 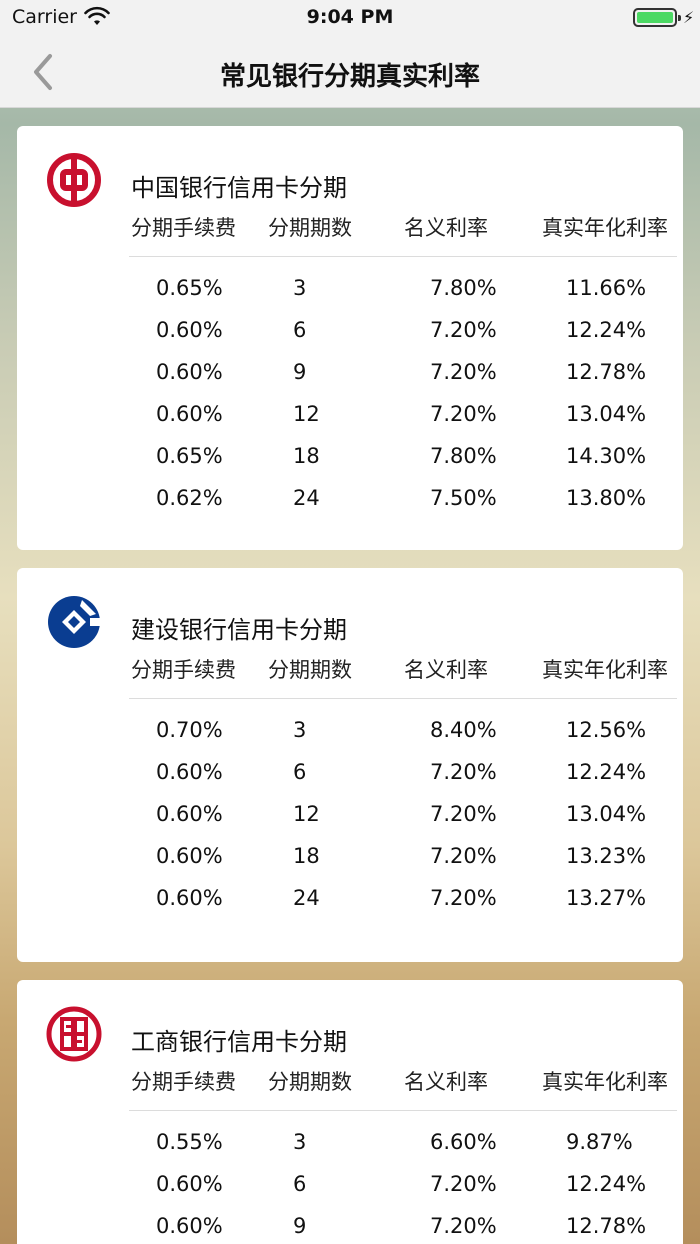 What do you see at coordinates (350, 507) in the screenshot?
I see `table-row: 0.62% 24 7.50% 13.80%` at bounding box center [350, 507].